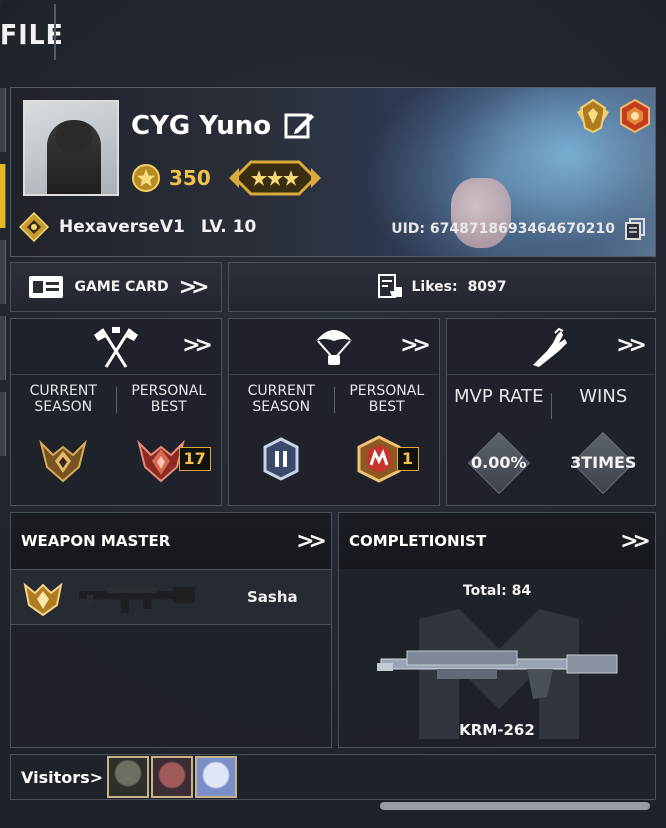 Image resolution: width=666 pixels, height=828 pixels. What do you see at coordinates (74, 157) in the screenshot?
I see `avatar-photo` at bounding box center [74, 157].